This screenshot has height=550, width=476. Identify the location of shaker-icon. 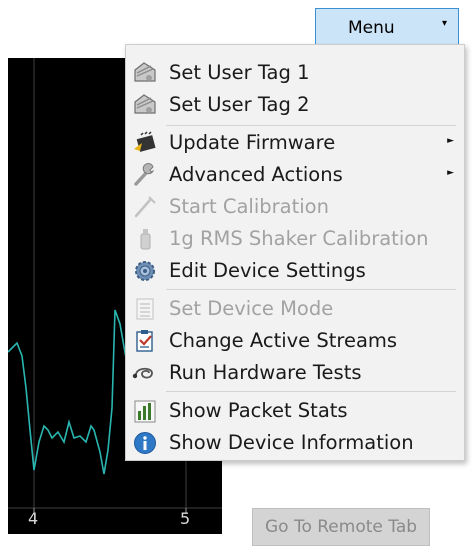
(145, 239).